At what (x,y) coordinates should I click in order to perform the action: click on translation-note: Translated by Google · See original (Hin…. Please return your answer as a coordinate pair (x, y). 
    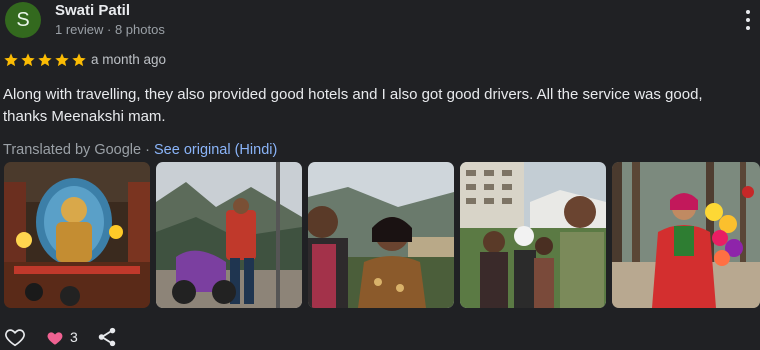
    Looking at the image, I should click on (140, 150).